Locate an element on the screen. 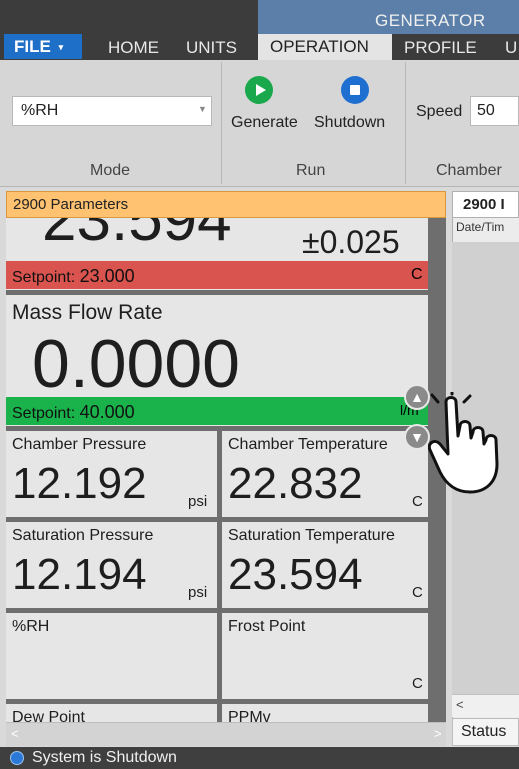 The image size is (519, 769). scroll-right-icon: > is located at coordinates (438, 733).